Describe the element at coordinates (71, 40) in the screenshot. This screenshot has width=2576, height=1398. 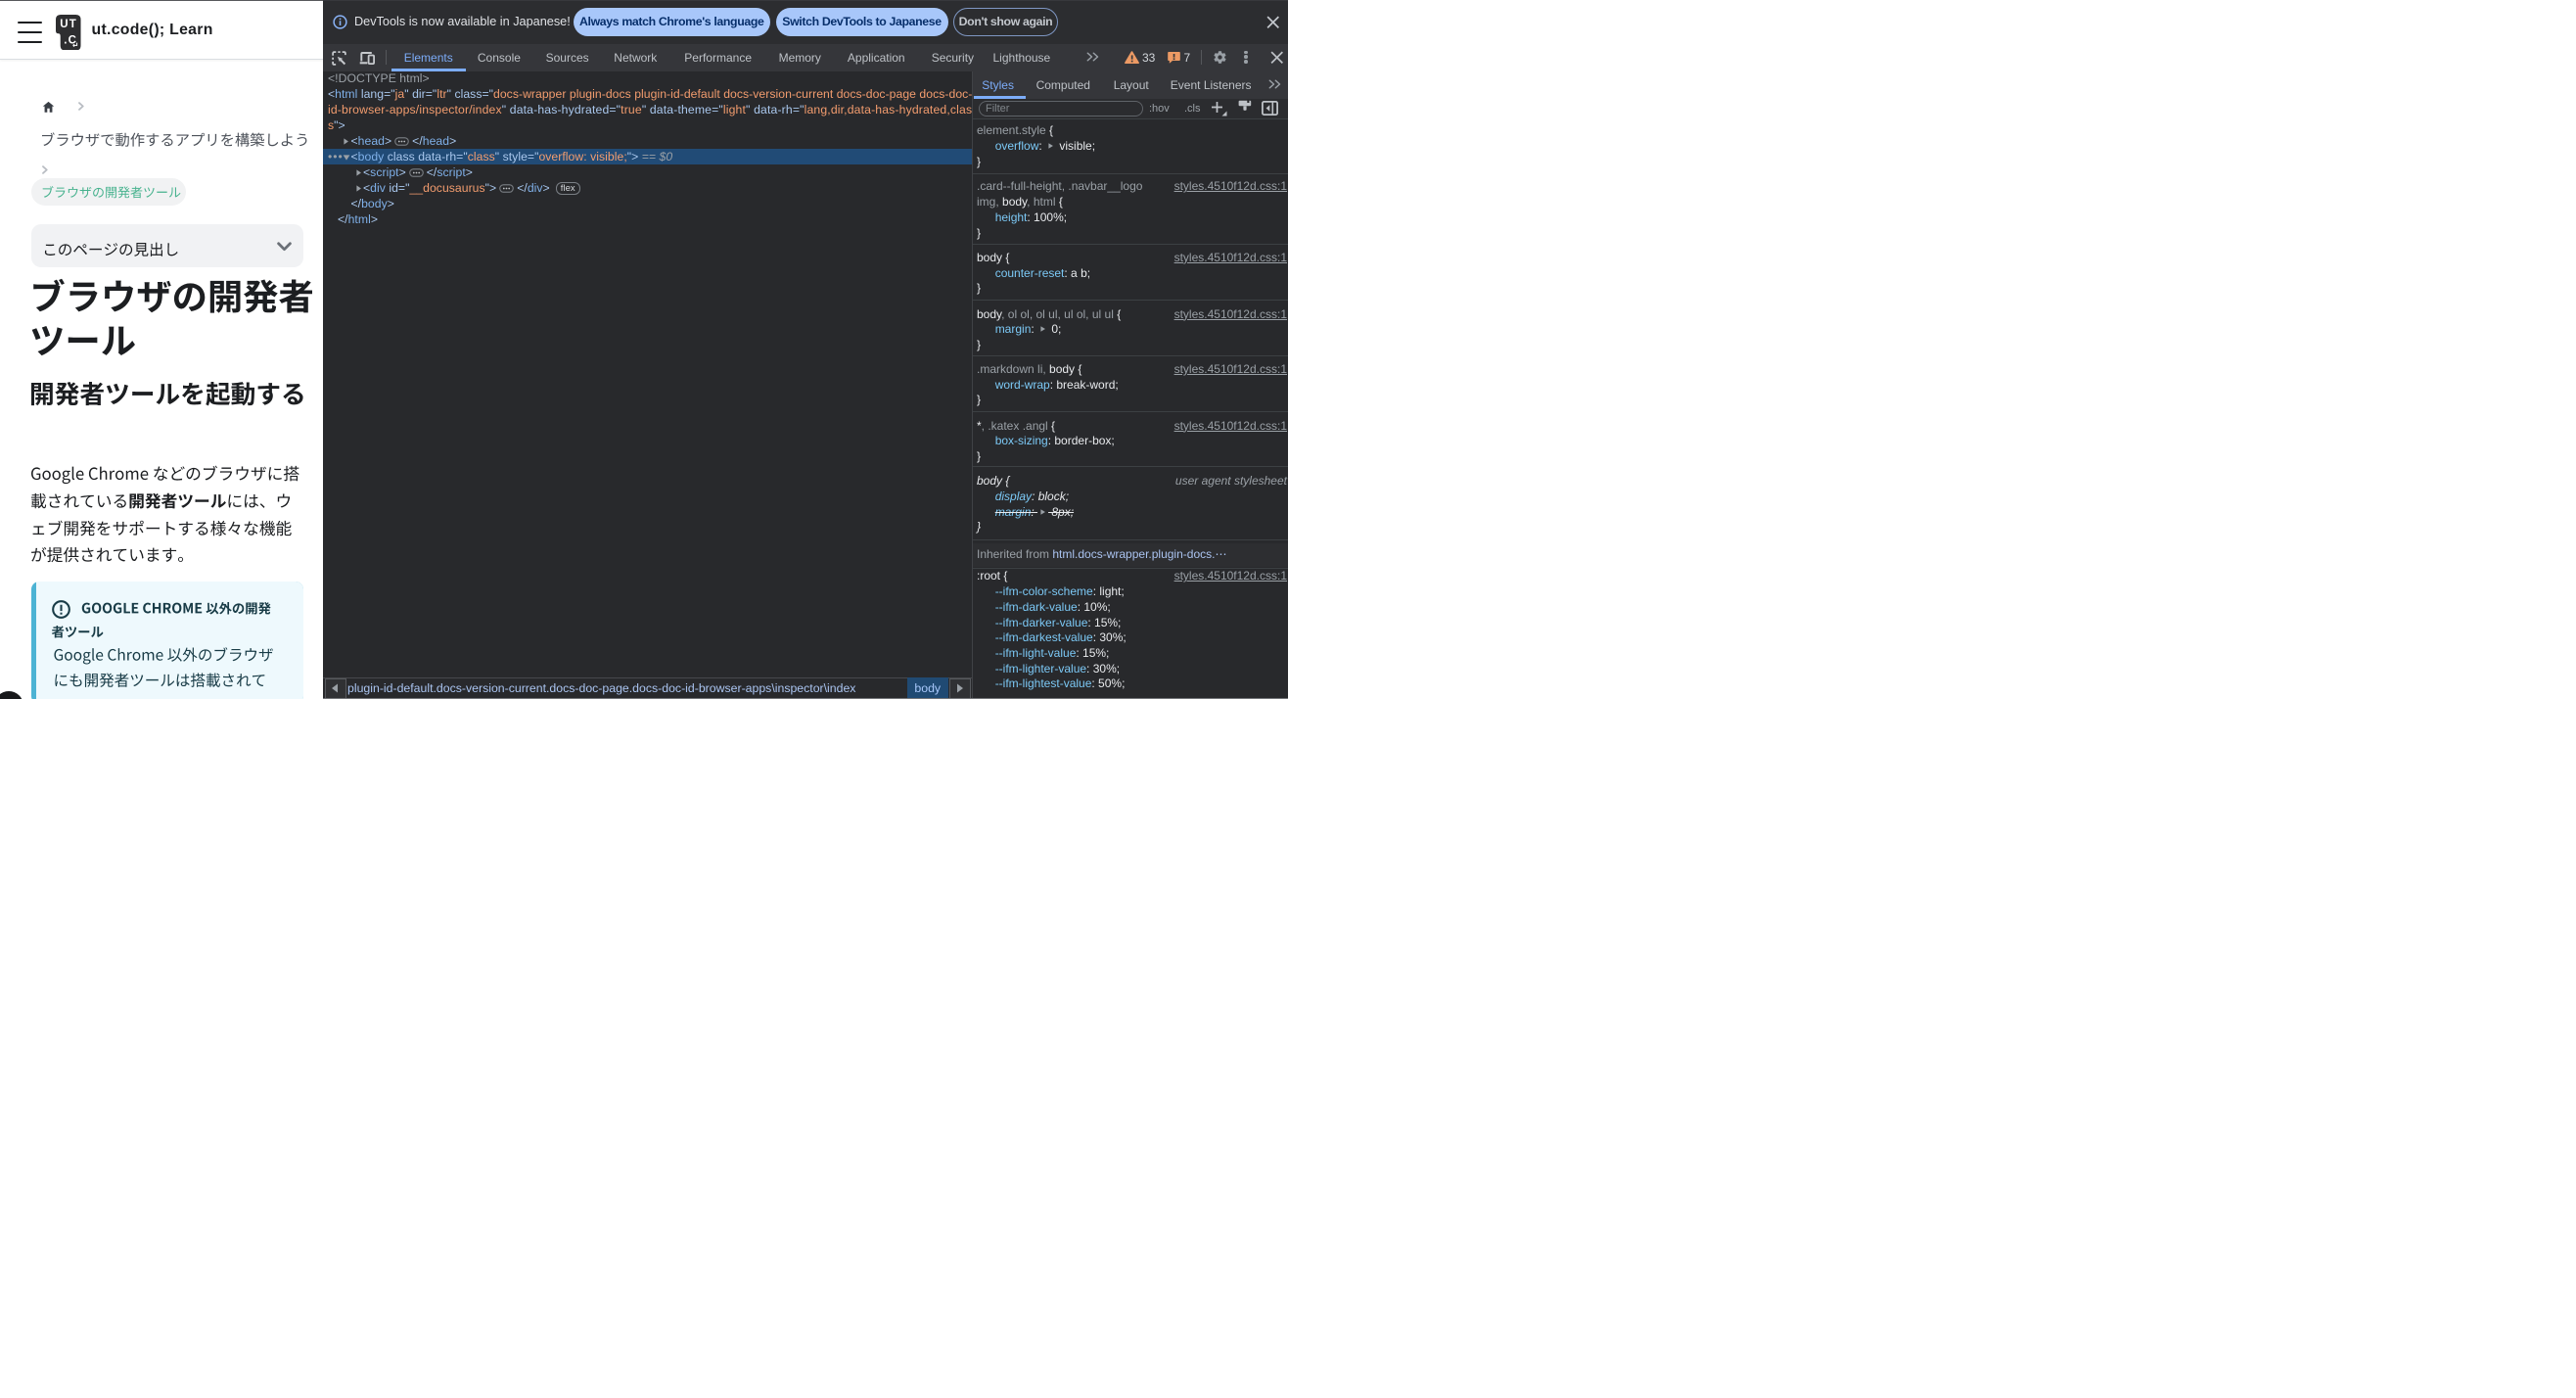
I see `svg-text: .C` at that location.